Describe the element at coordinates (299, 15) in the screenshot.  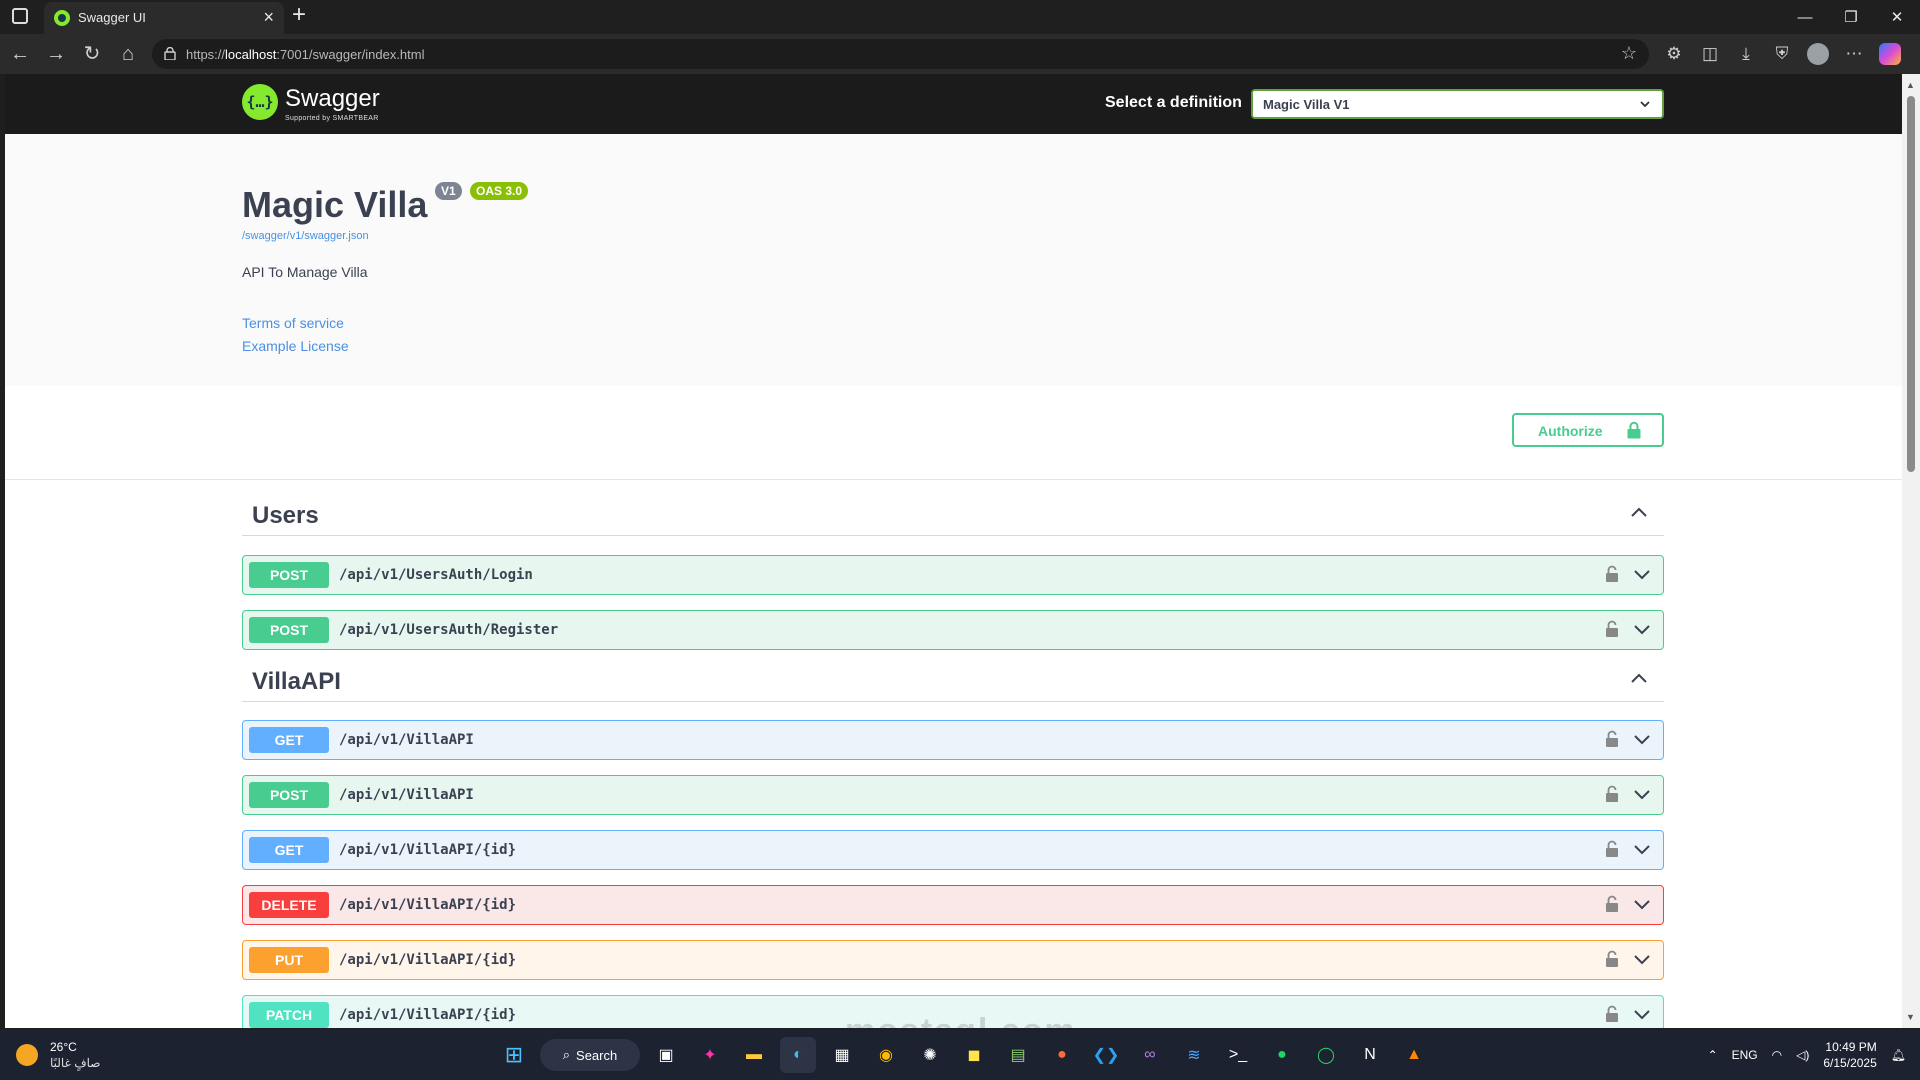
I see `new-tab-icon: +` at that location.